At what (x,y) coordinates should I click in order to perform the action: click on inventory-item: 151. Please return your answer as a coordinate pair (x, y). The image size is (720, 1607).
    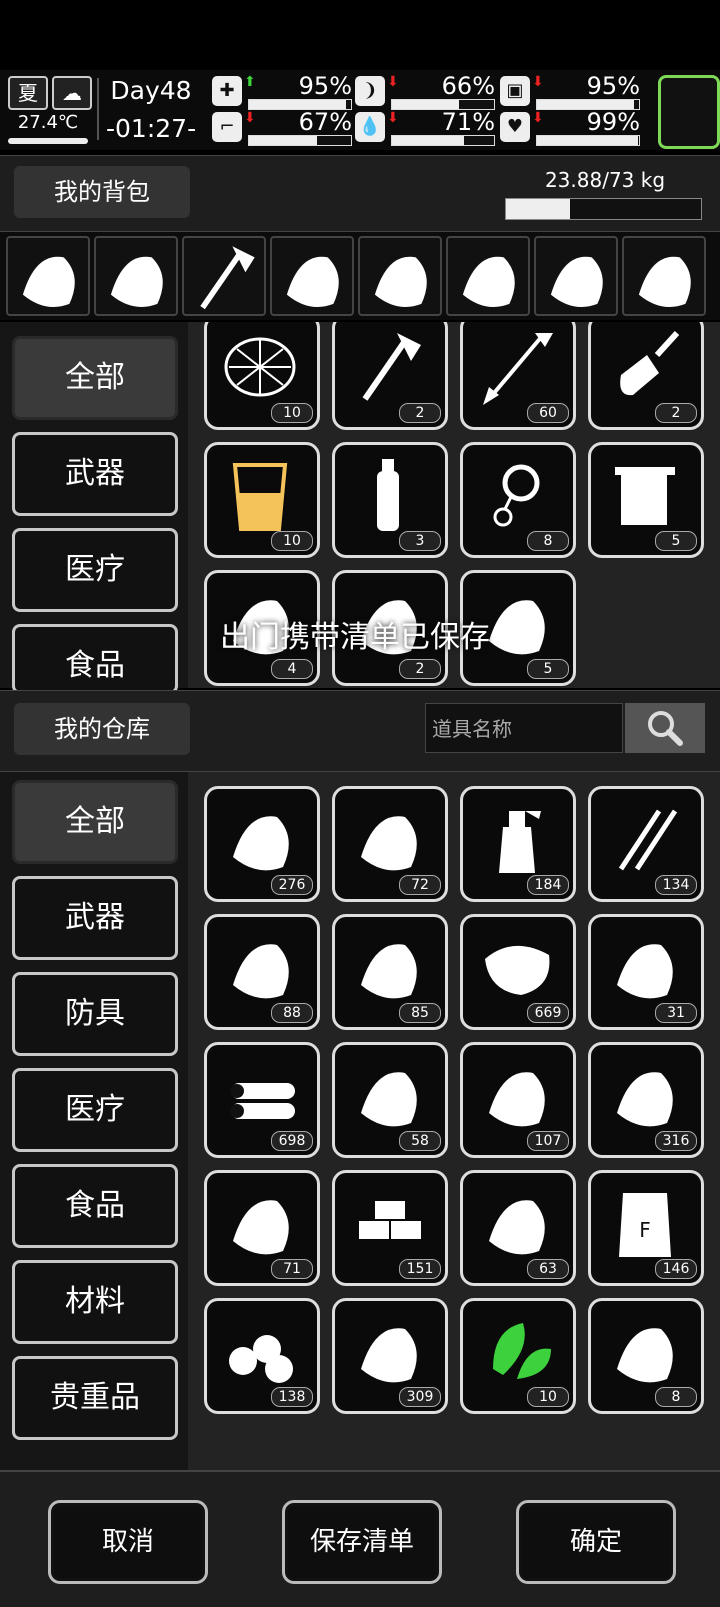
    Looking at the image, I should click on (390, 1228).